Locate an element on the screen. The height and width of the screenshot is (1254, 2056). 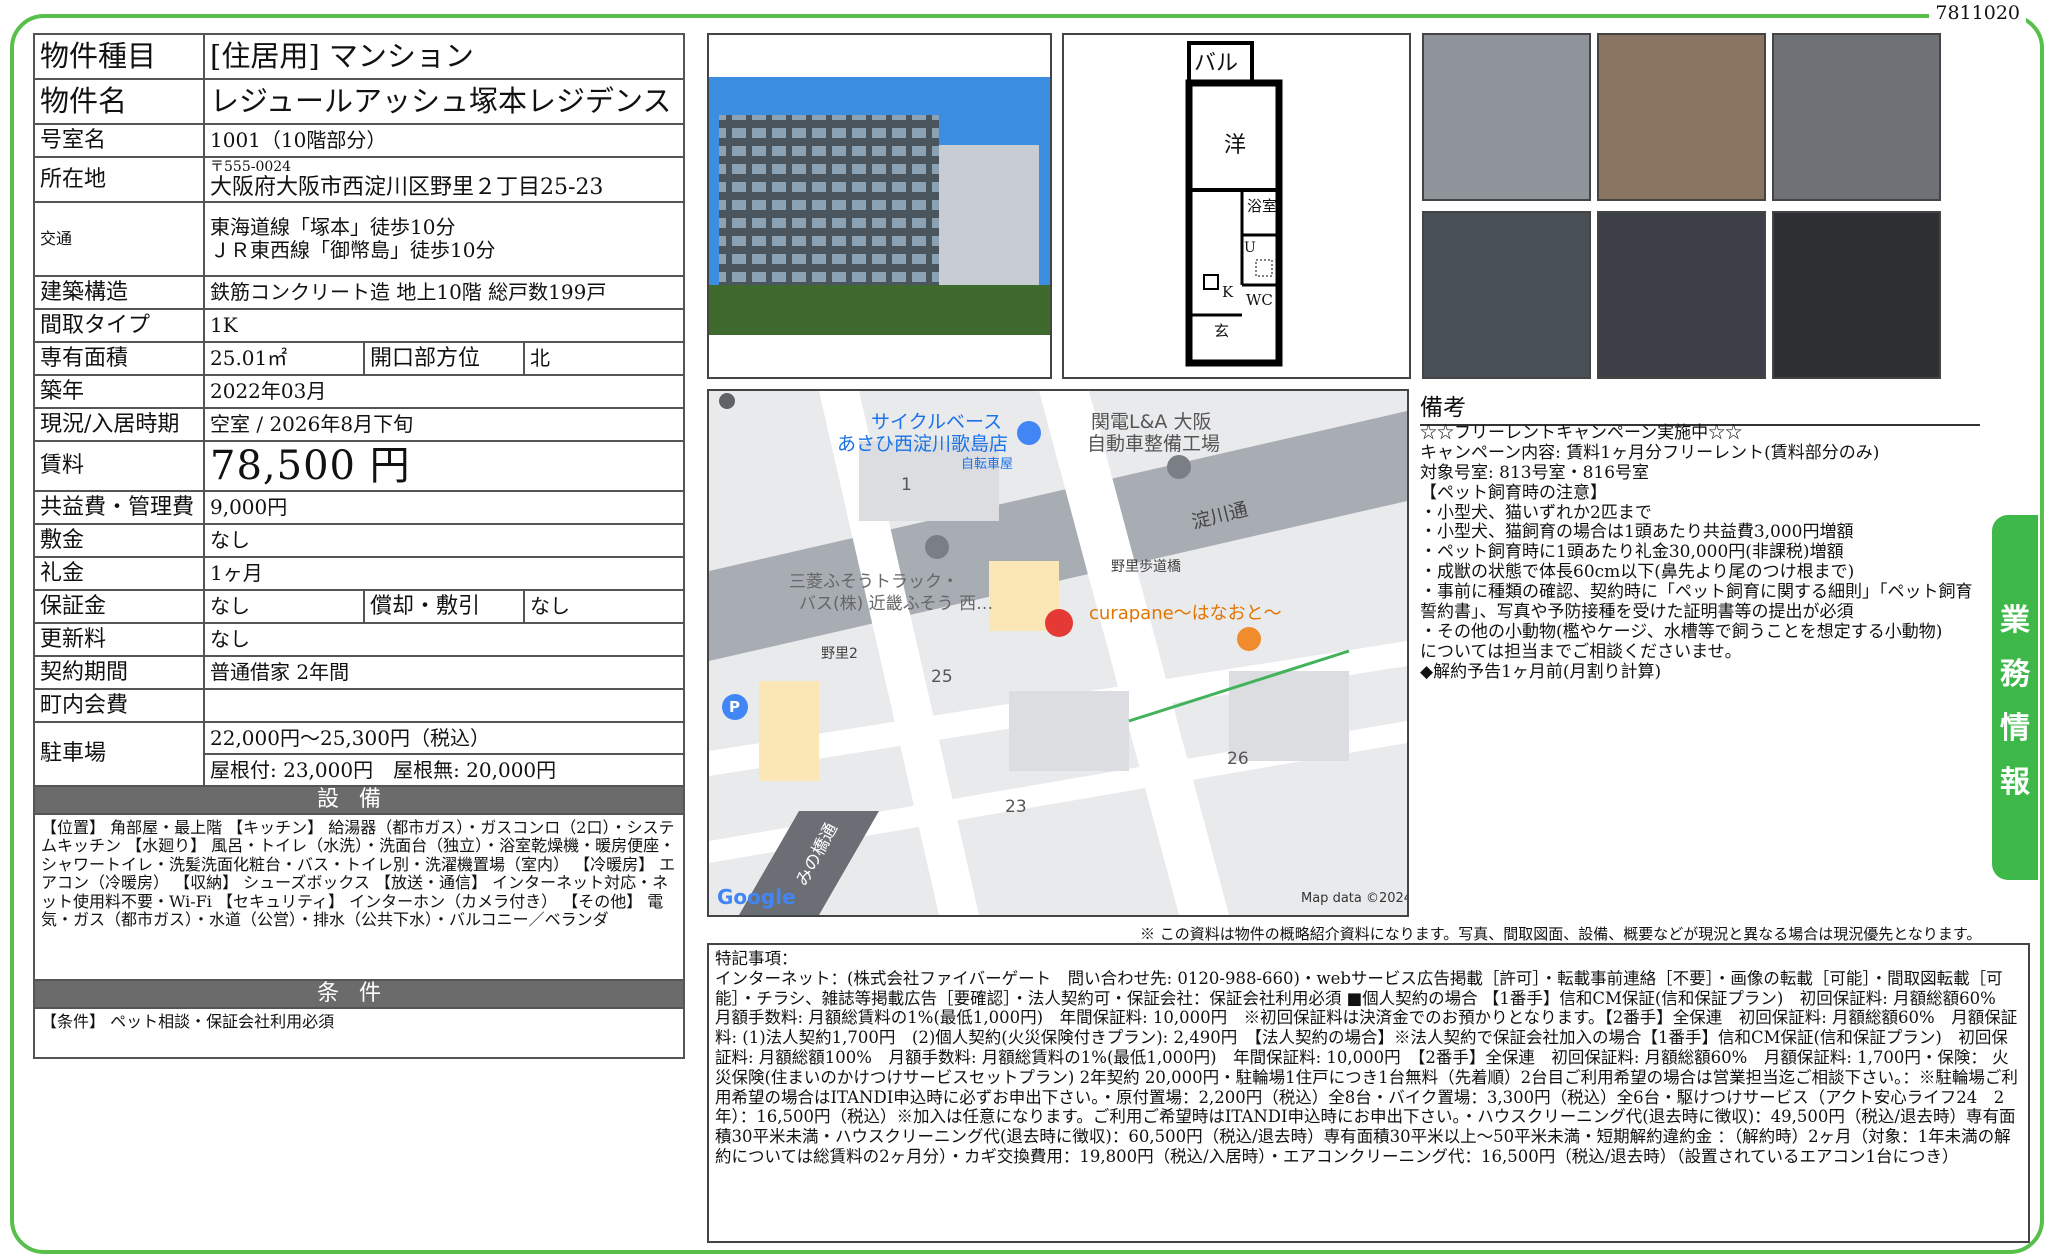
side-tab-char: 業 is located at coordinates (2015, 620).